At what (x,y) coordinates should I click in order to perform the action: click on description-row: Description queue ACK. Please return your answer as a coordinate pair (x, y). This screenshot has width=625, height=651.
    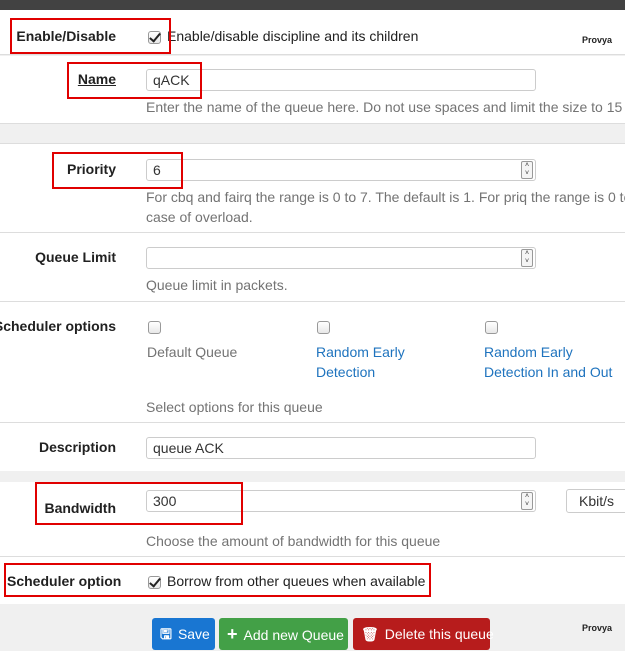
    Looking at the image, I should click on (312, 447).